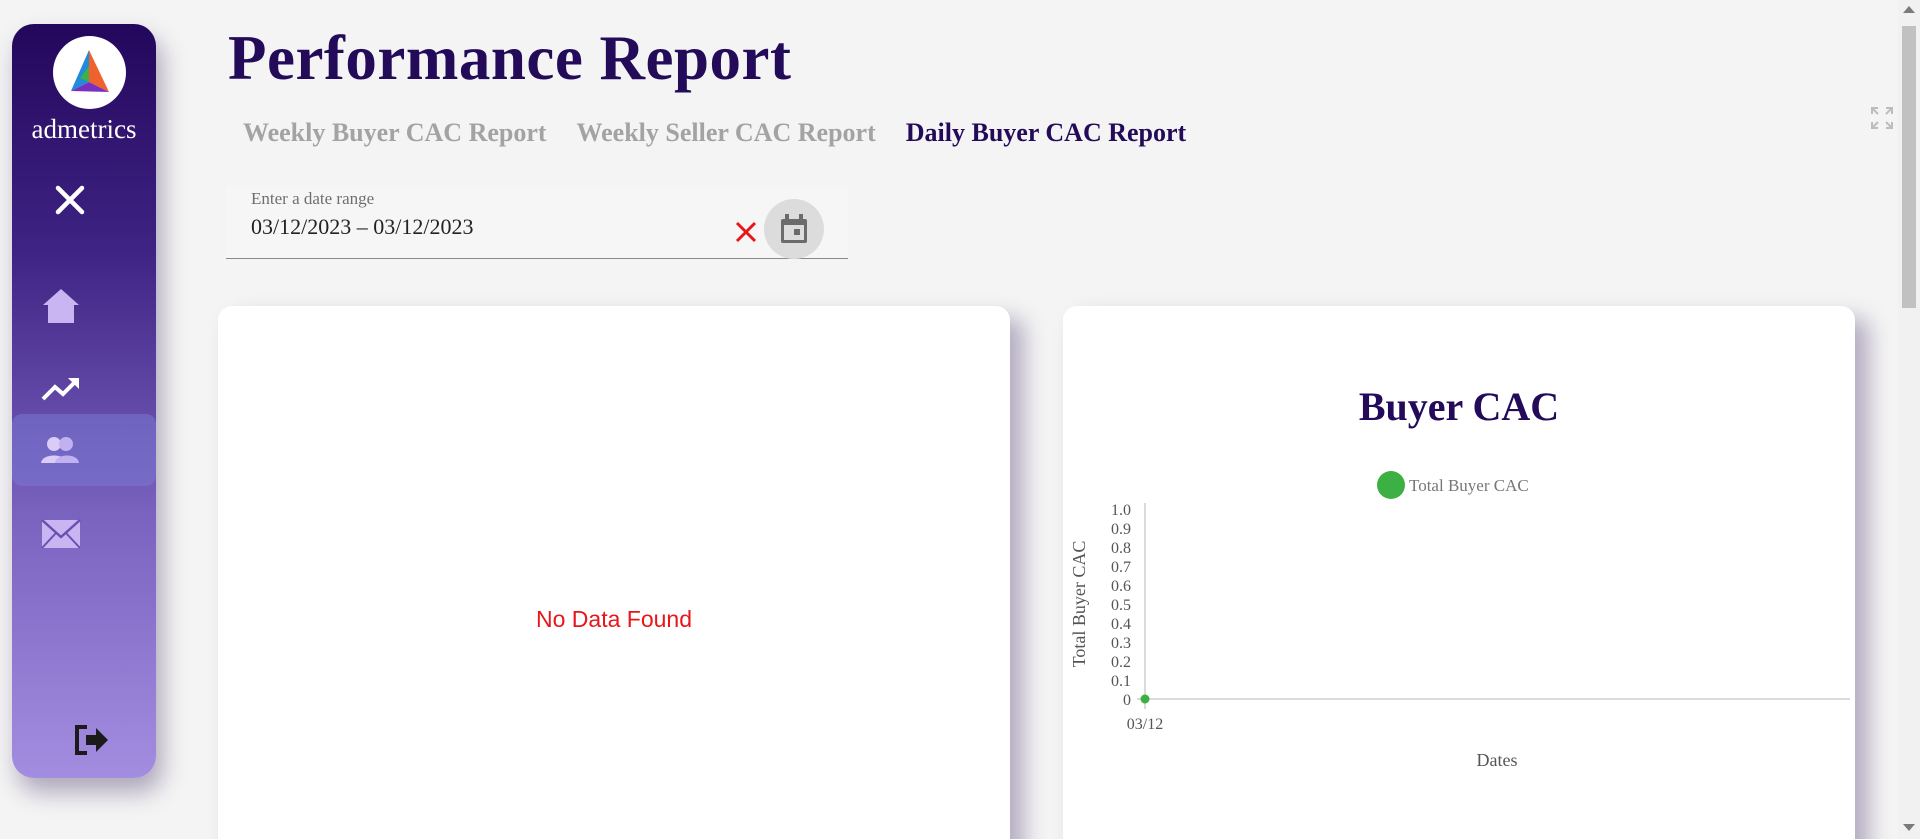 The height and width of the screenshot is (839, 1920). I want to click on fullscreen-icon, so click(1882, 120).